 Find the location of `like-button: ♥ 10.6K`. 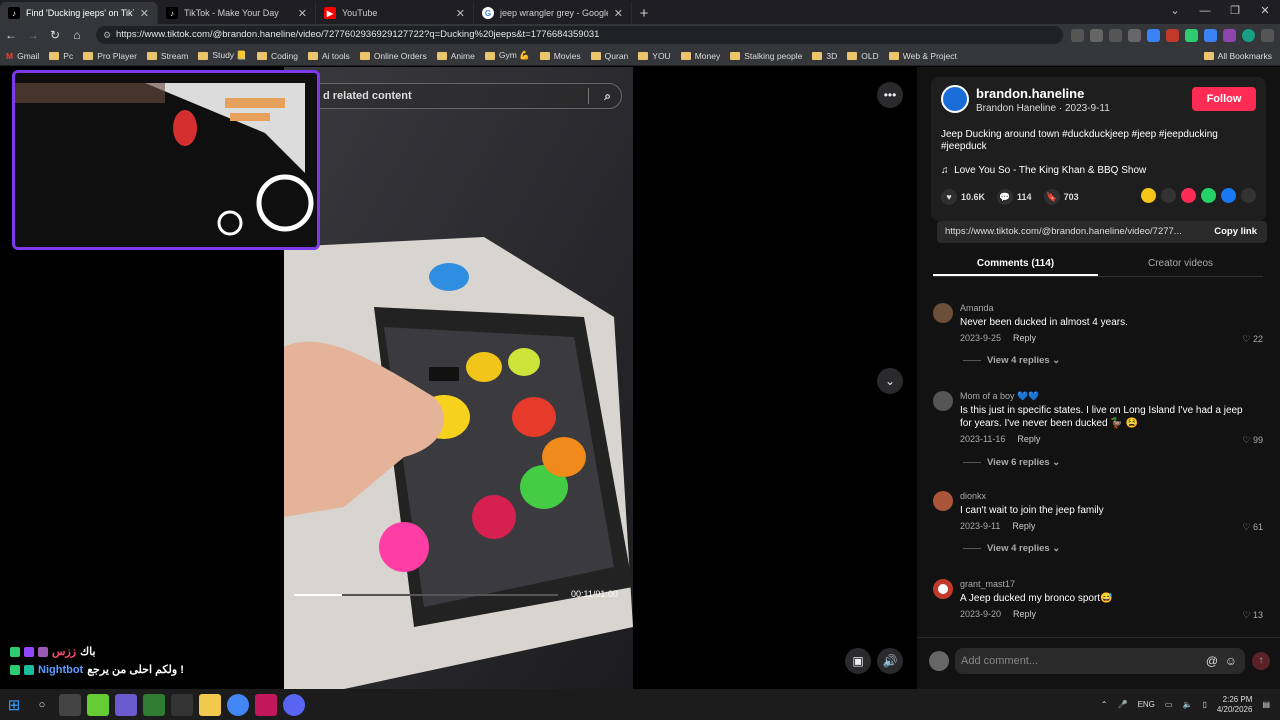

like-button: ♥ 10.6K is located at coordinates (963, 197).